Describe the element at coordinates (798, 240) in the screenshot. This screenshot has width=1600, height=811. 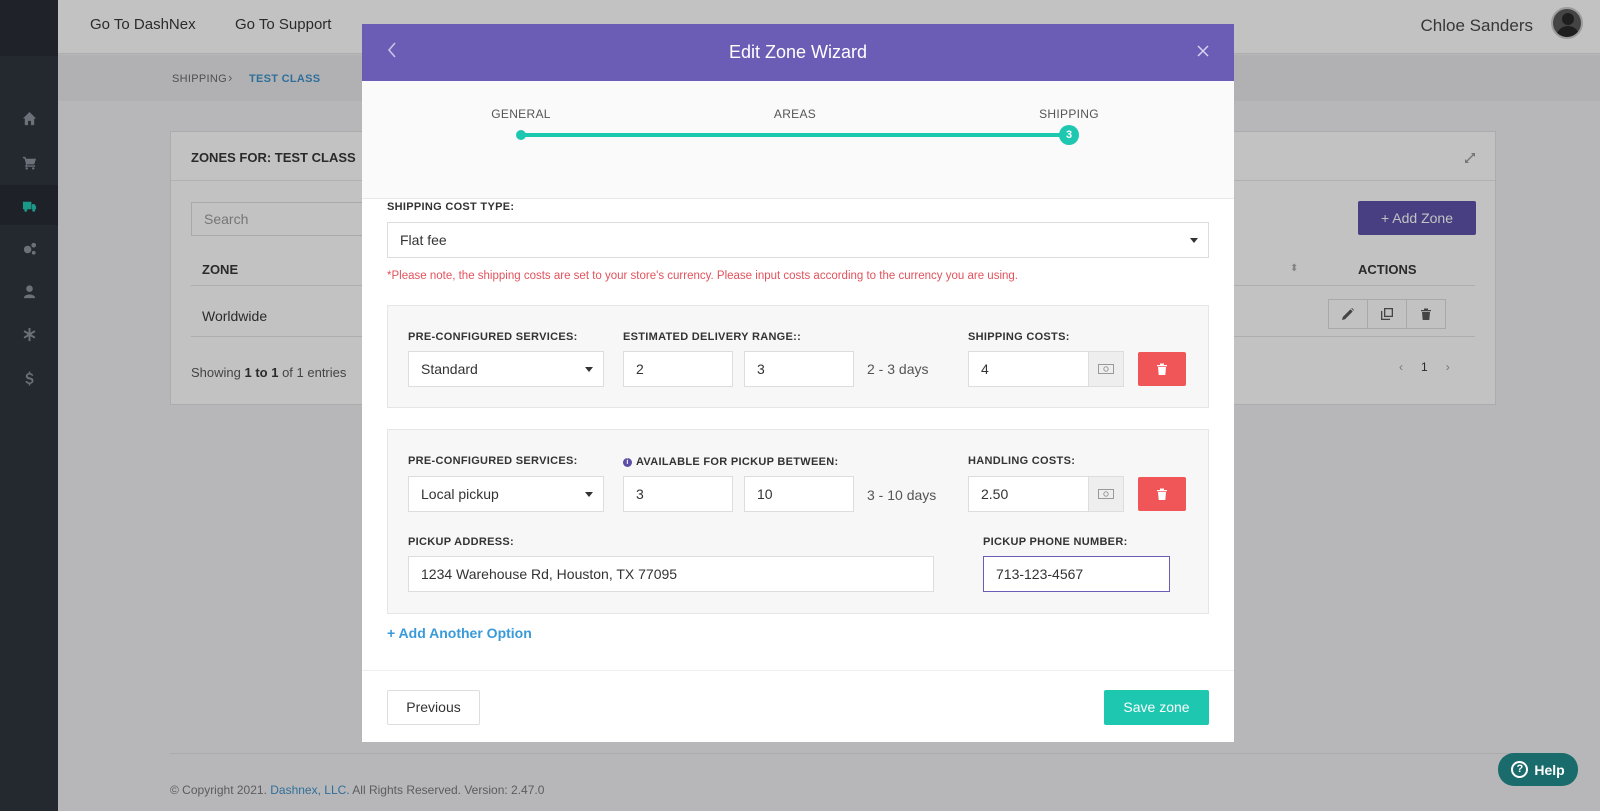
I see `shipping-cost-type-select: Flat fee` at that location.